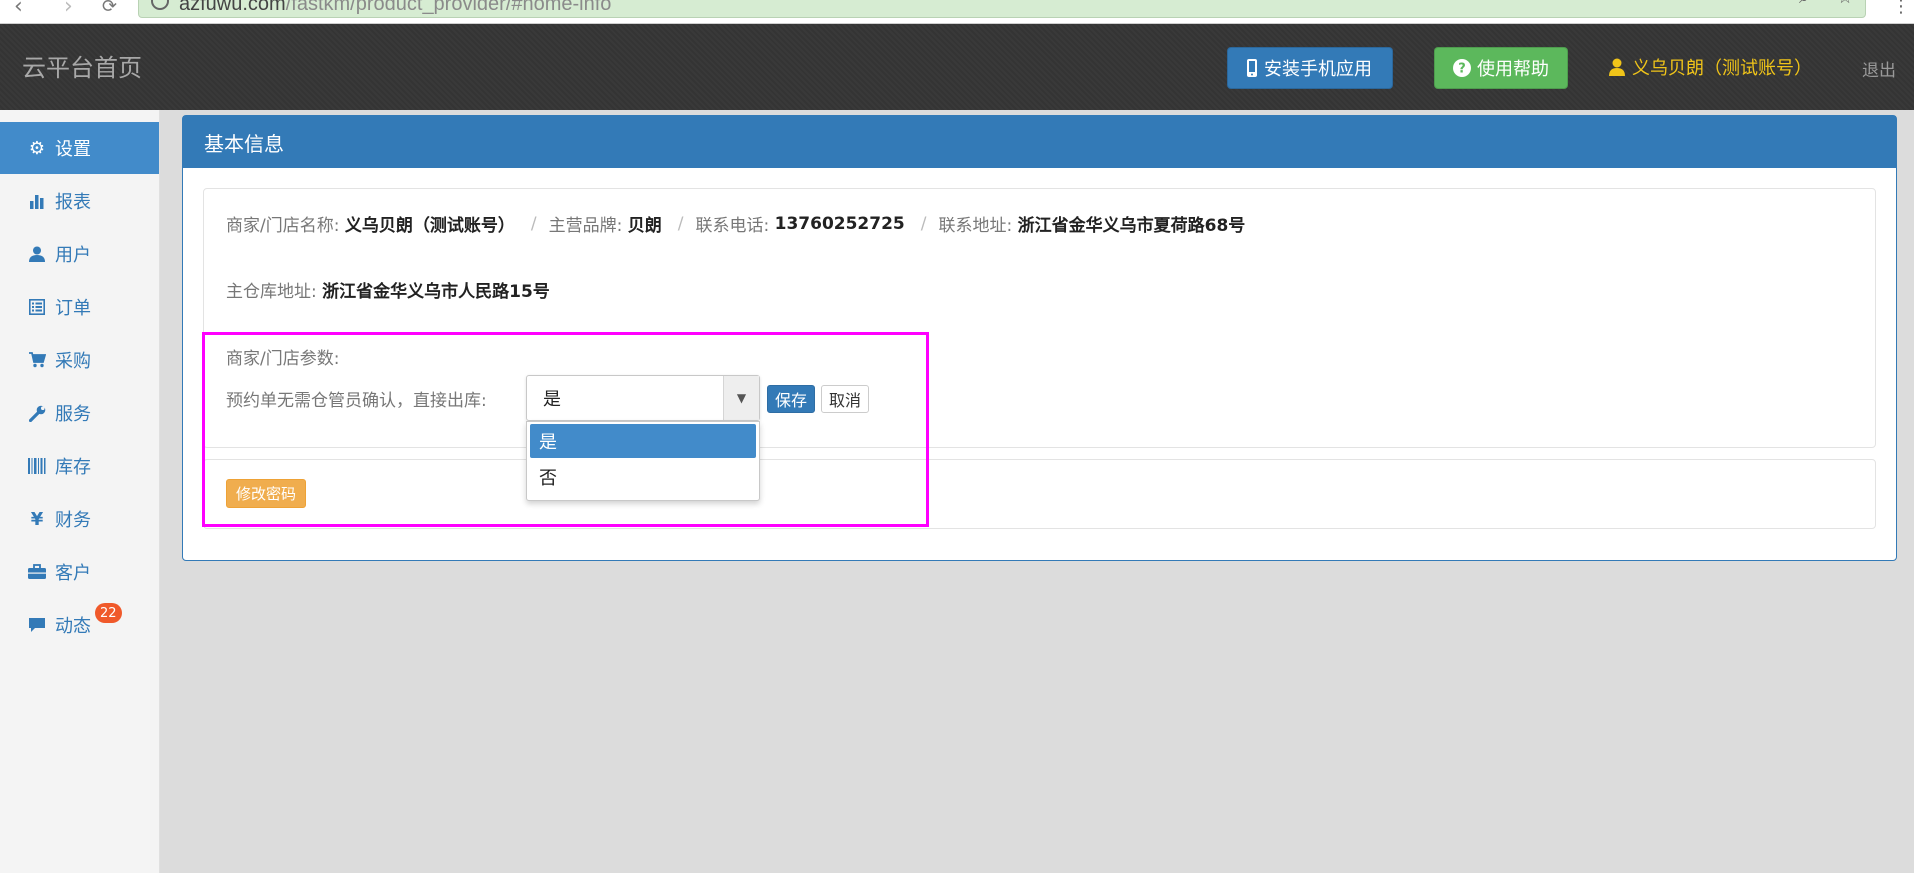 The width and height of the screenshot is (1914, 873). Describe the element at coordinates (283, 226) in the screenshot. I see `store-name-label: 商家/门店名称:` at that location.